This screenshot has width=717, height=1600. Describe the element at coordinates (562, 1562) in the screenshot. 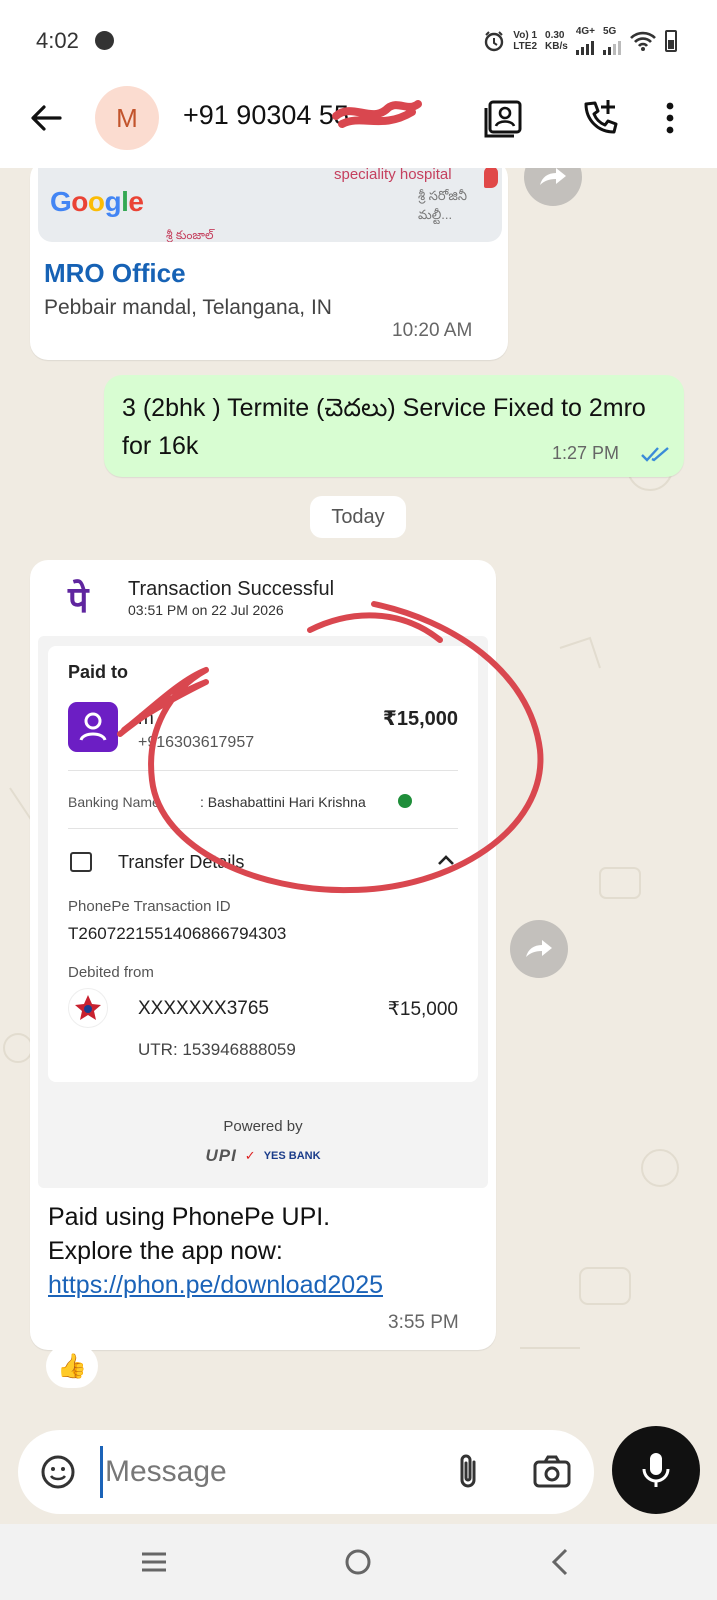

I see `back-nav-icon` at that location.